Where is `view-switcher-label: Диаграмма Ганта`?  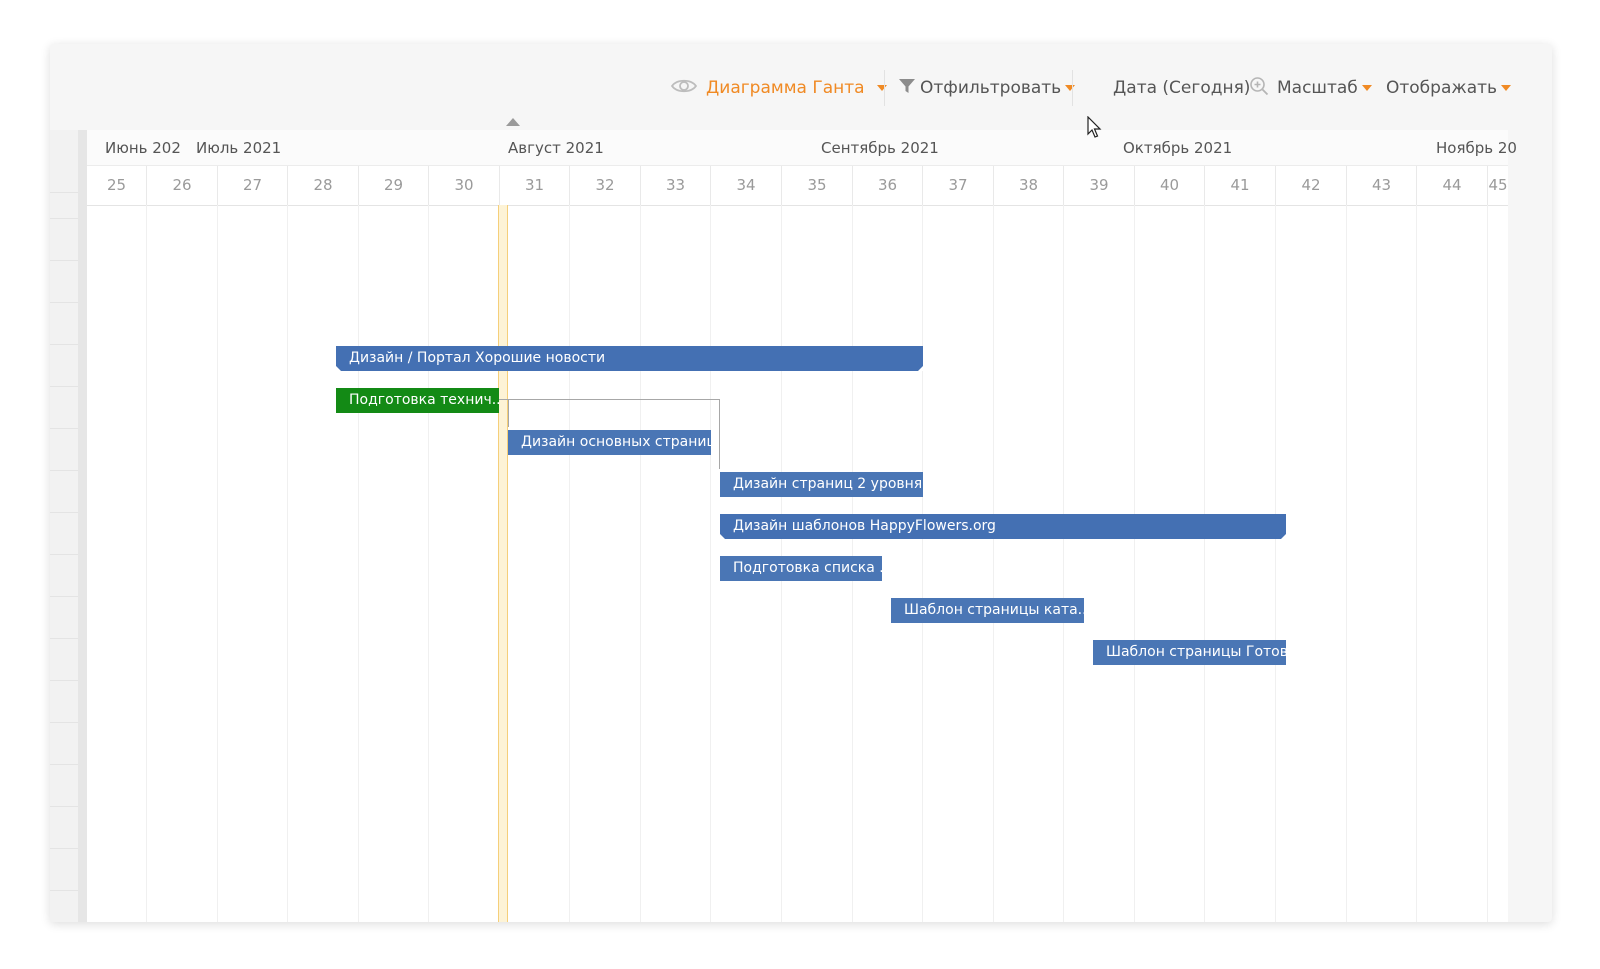 view-switcher-label: Диаграмма Ганта is located at coordinates (785, 88).